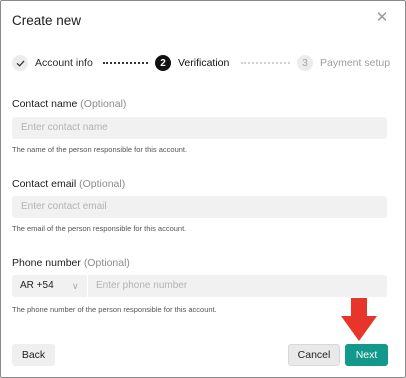  What do you see at coordinates (355, 63) in the screenshot?
I see `step-label: Payment setup` at bounding box center [355, 63].